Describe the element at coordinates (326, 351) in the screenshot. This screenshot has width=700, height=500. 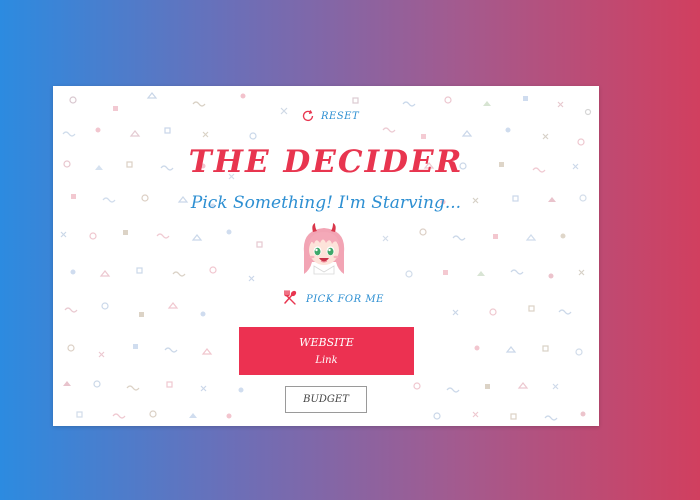
I see `website-link-button: WEBSITE Link` at that location.